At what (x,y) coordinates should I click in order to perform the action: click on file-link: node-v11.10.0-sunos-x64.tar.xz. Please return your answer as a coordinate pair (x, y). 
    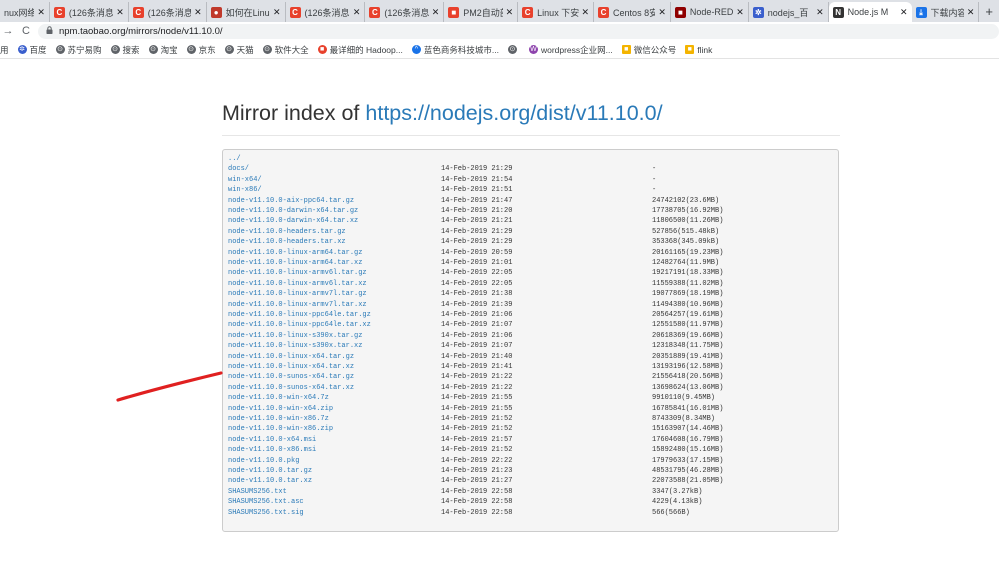
    Looking at the image, I should click on (291, 388).